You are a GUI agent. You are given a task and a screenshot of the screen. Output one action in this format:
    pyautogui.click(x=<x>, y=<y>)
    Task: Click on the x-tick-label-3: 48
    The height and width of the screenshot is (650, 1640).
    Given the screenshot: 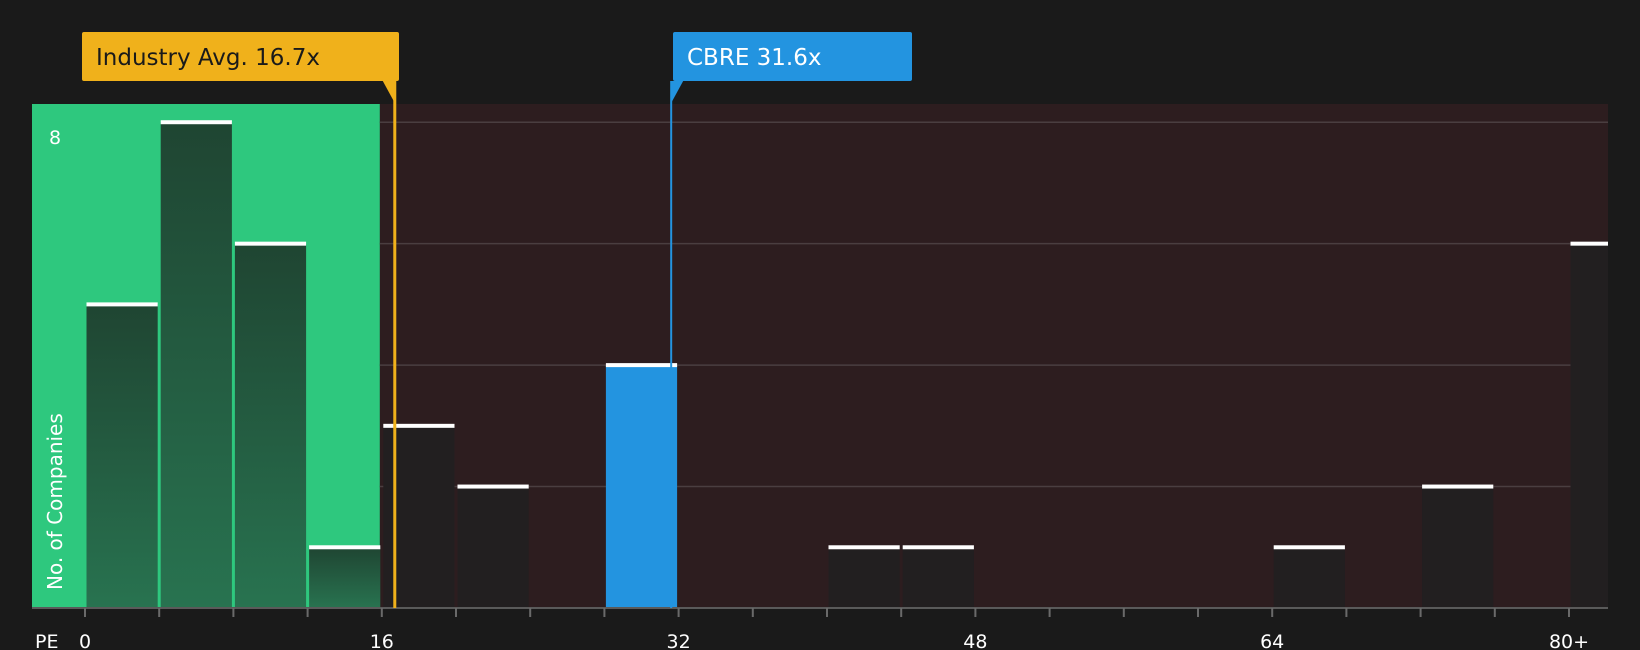 What is the action you would take?
    pyautogui.click(x=975, y=640)
    